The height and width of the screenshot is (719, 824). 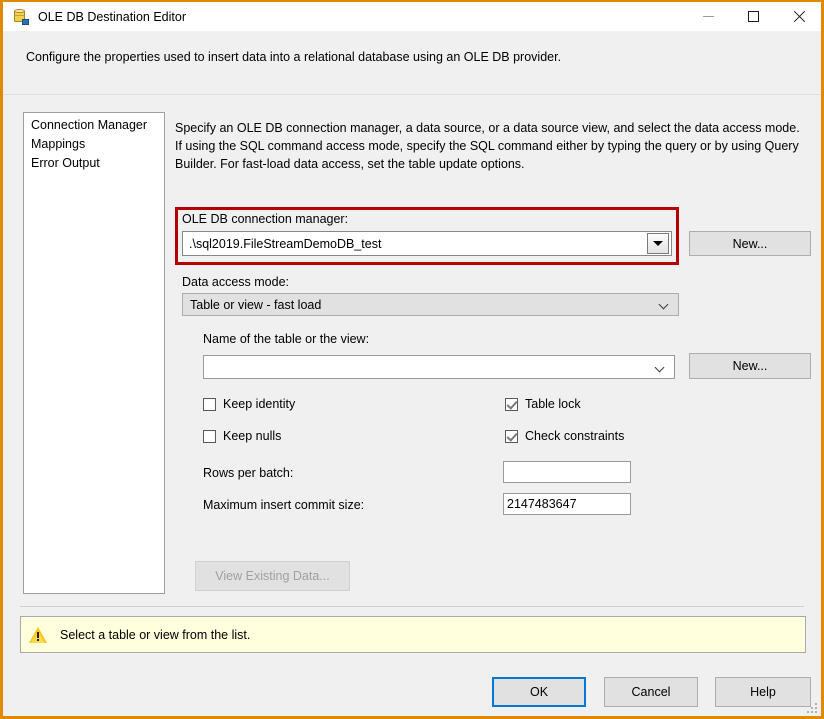 I want to click on check-constraints-checkbox: Check constraints, so click(x=564, y=436).